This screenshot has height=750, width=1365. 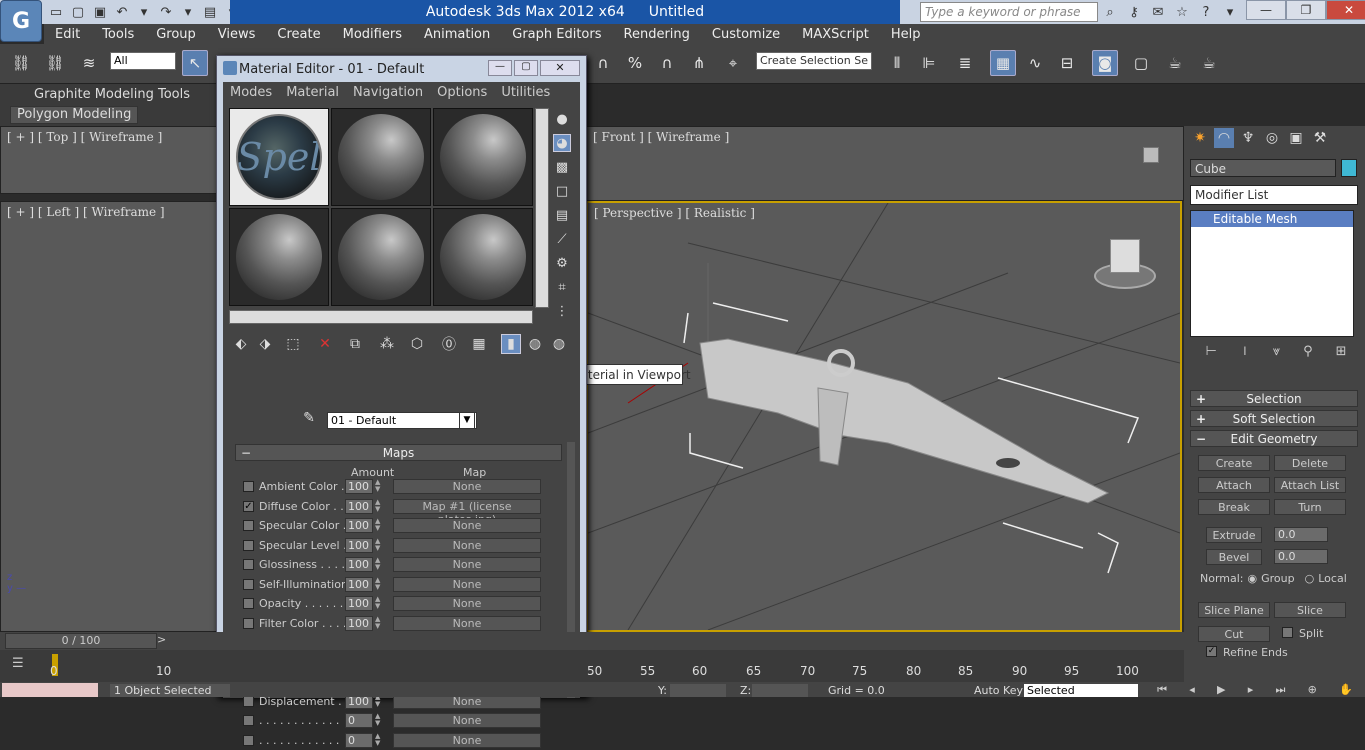 What do you see at coordinates (402, 420) in the screenshot?
I see `material-name-field: 01 - Default` at bounding box center [402, 420].